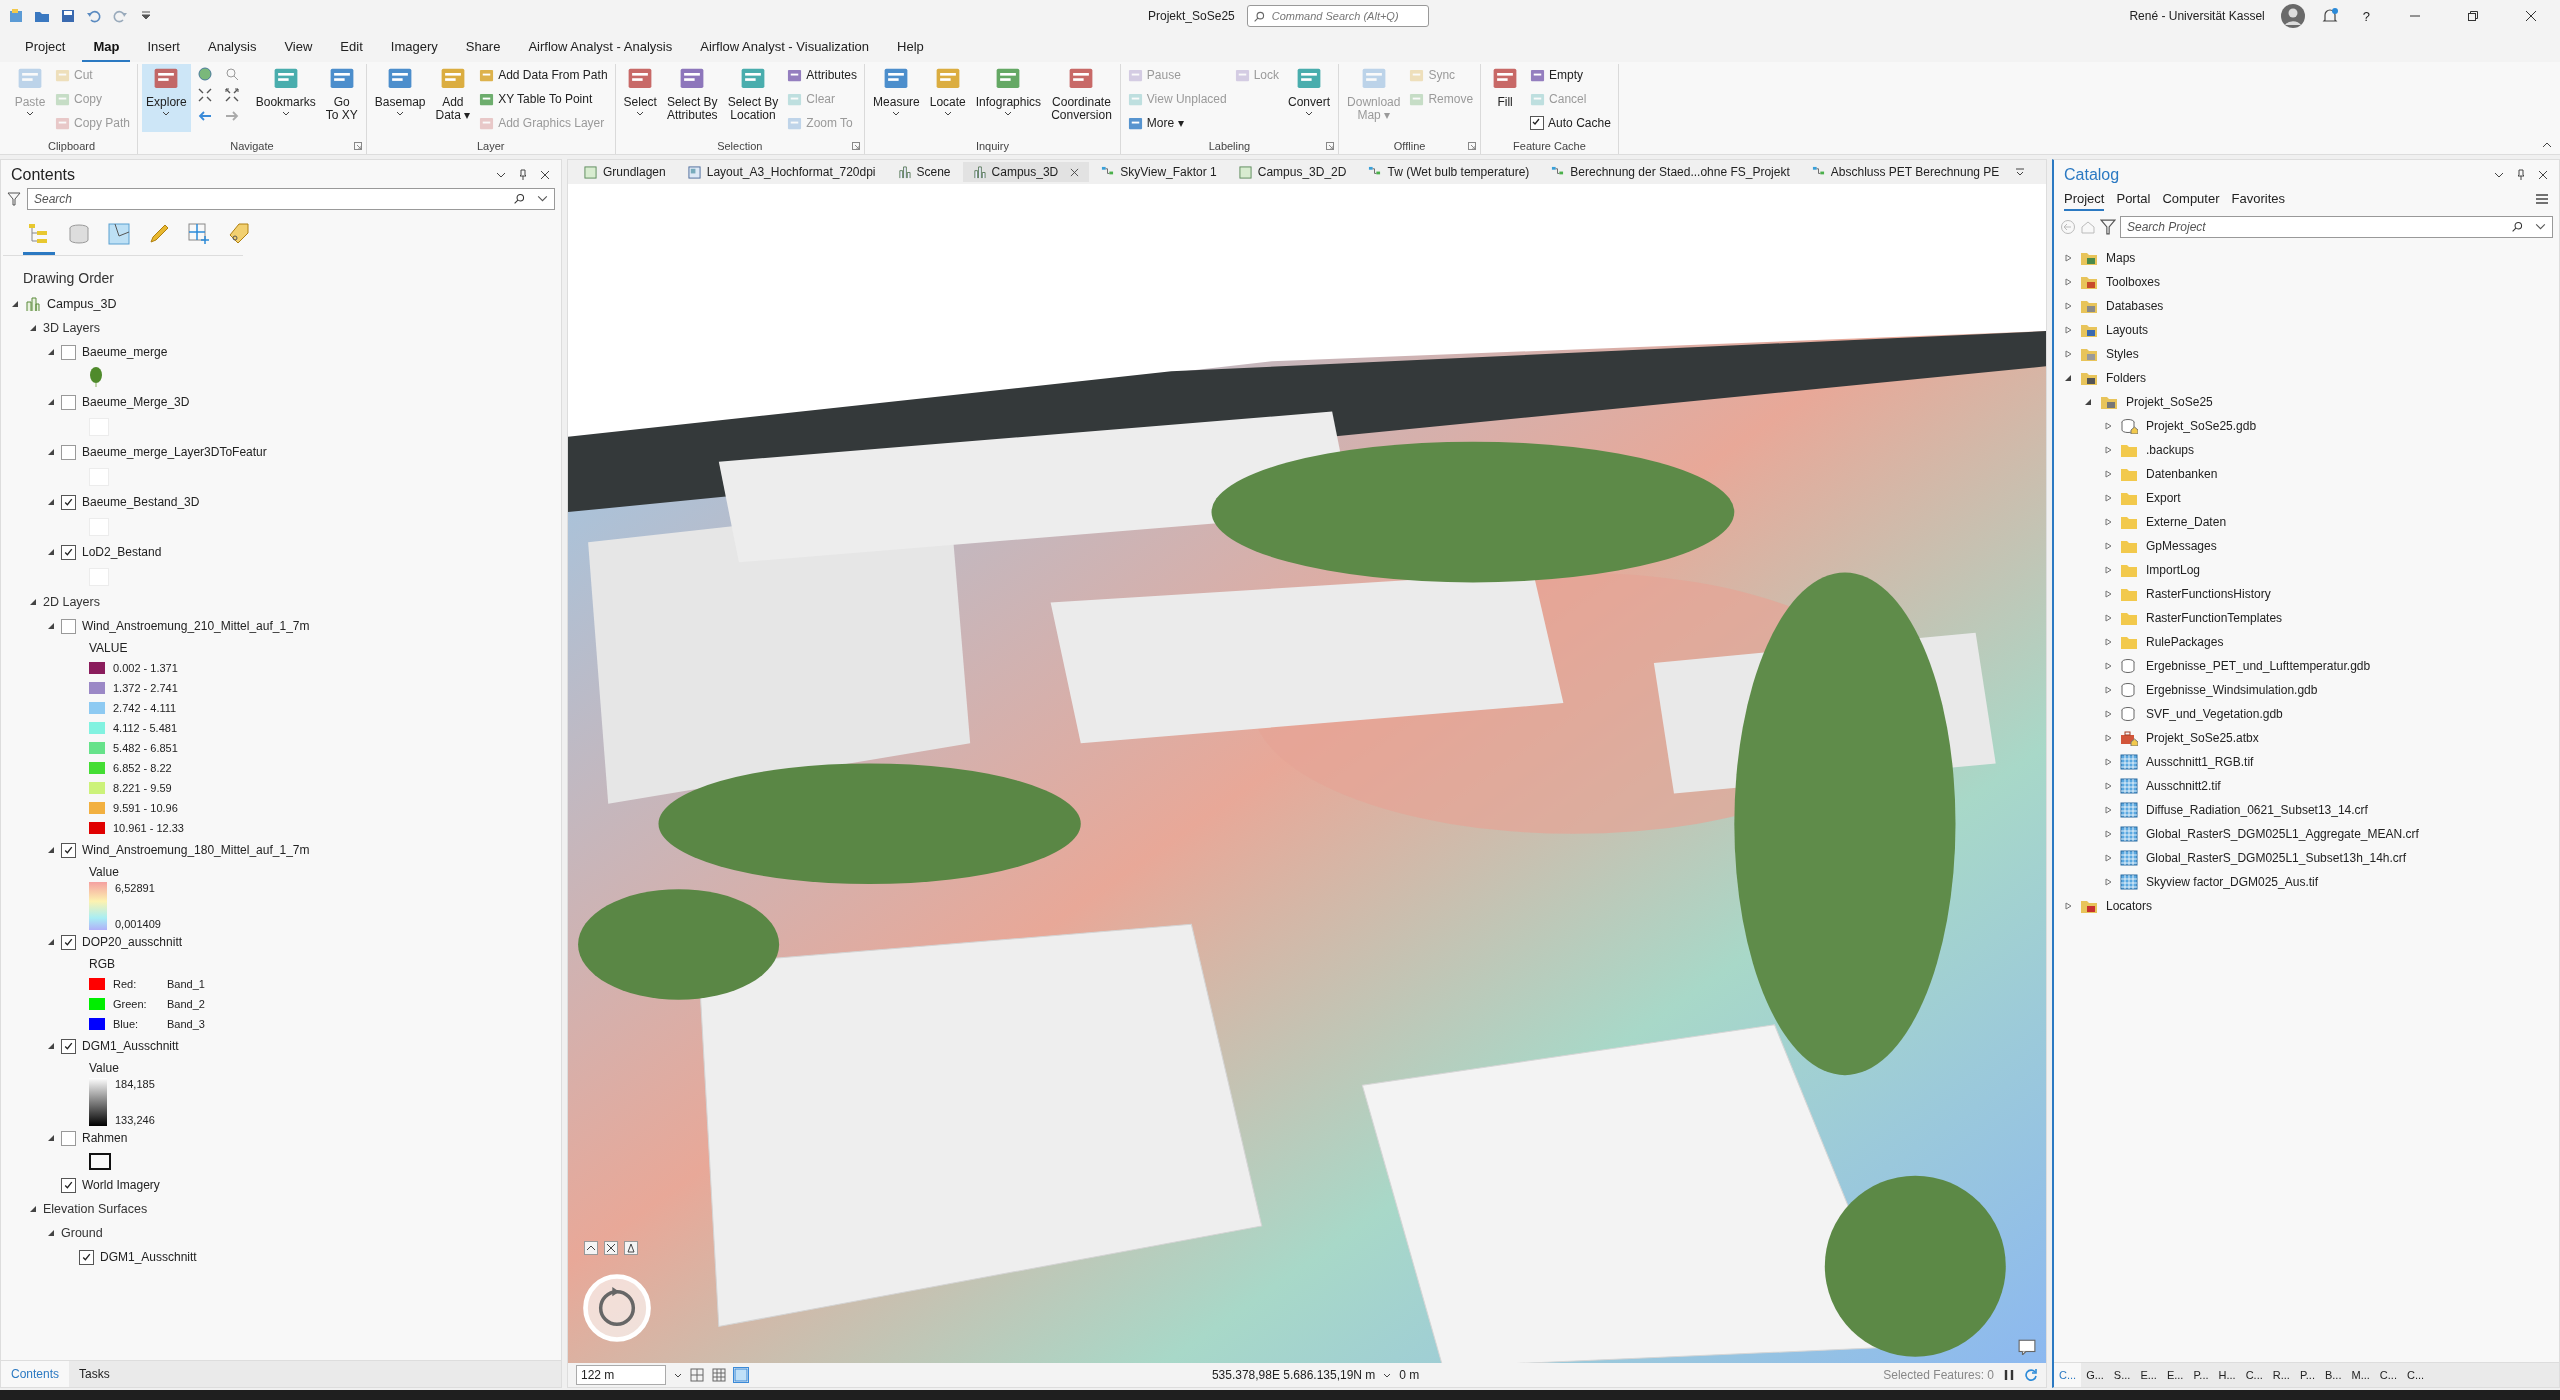 This screenshot has width=2560, height=1400. What do you see at coordinates (781, 172) in the screenshot?
I see `document-tab: Layout_A3_Hochformat_720dpi` at bounding box center [781, 172].